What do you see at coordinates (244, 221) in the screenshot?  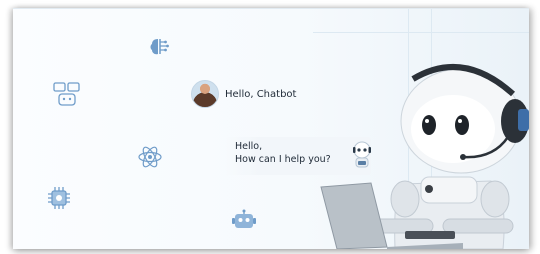 I see `robot-head-icon` at bounding box center [244, 221].